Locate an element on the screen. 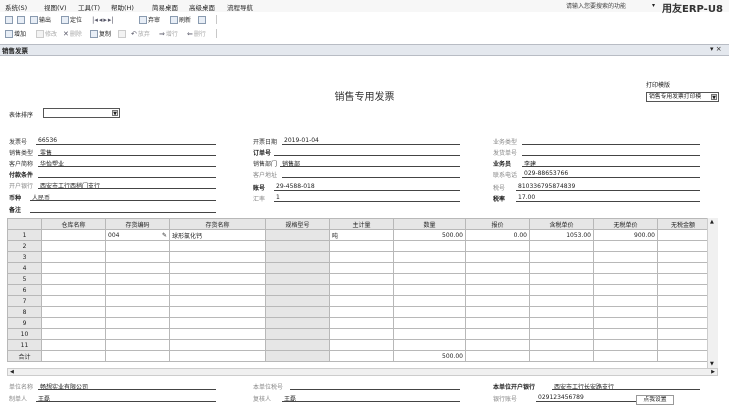 The image size is (729, 412). chevron-up-icon: ▲ is located at coordinates (712, 222).